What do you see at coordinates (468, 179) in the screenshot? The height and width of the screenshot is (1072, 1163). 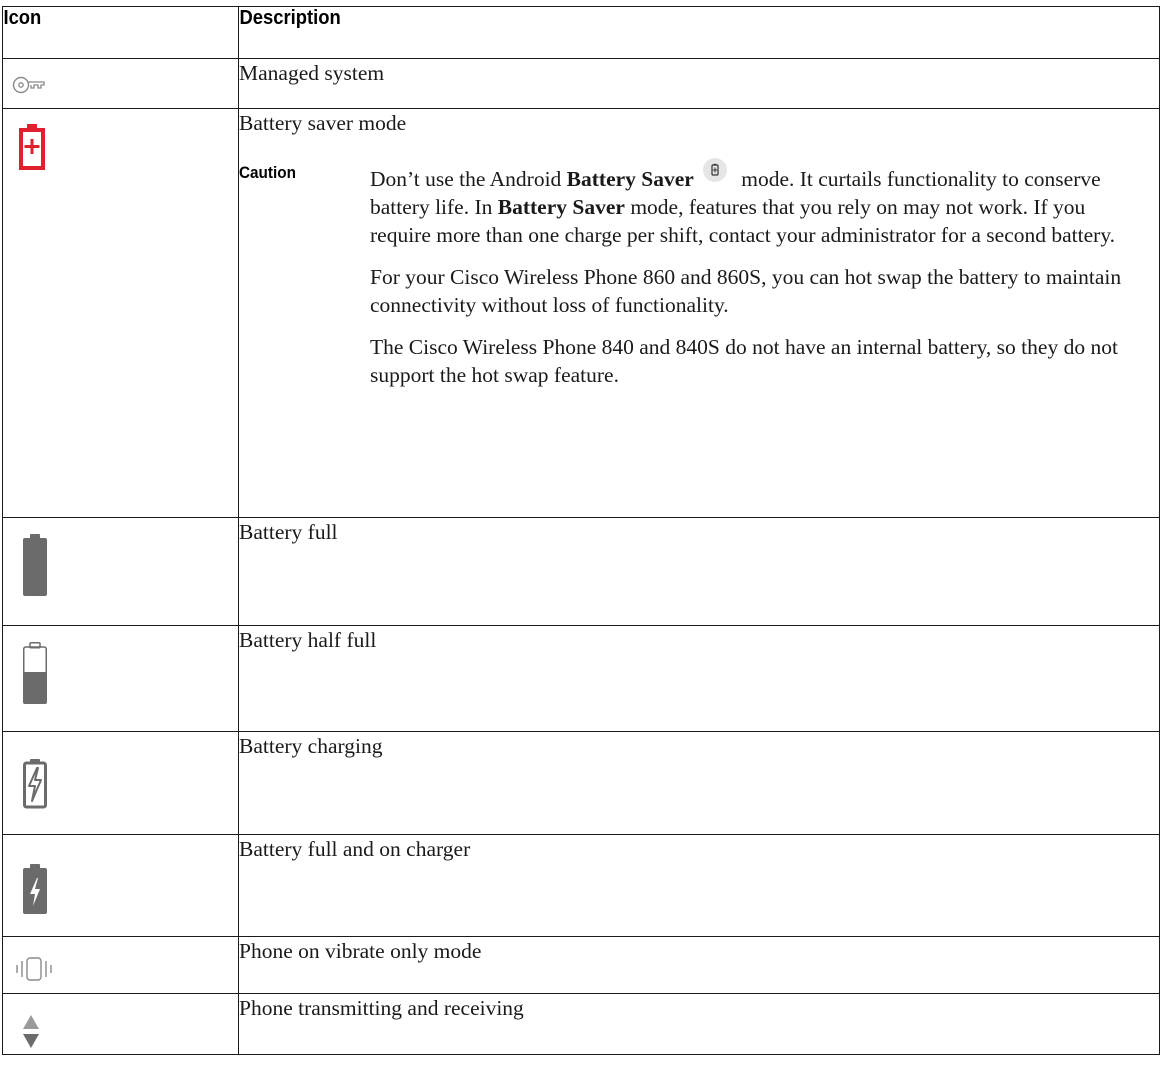 I see `caution-text: Don’t use the Android` at bounding box center [468, 179].